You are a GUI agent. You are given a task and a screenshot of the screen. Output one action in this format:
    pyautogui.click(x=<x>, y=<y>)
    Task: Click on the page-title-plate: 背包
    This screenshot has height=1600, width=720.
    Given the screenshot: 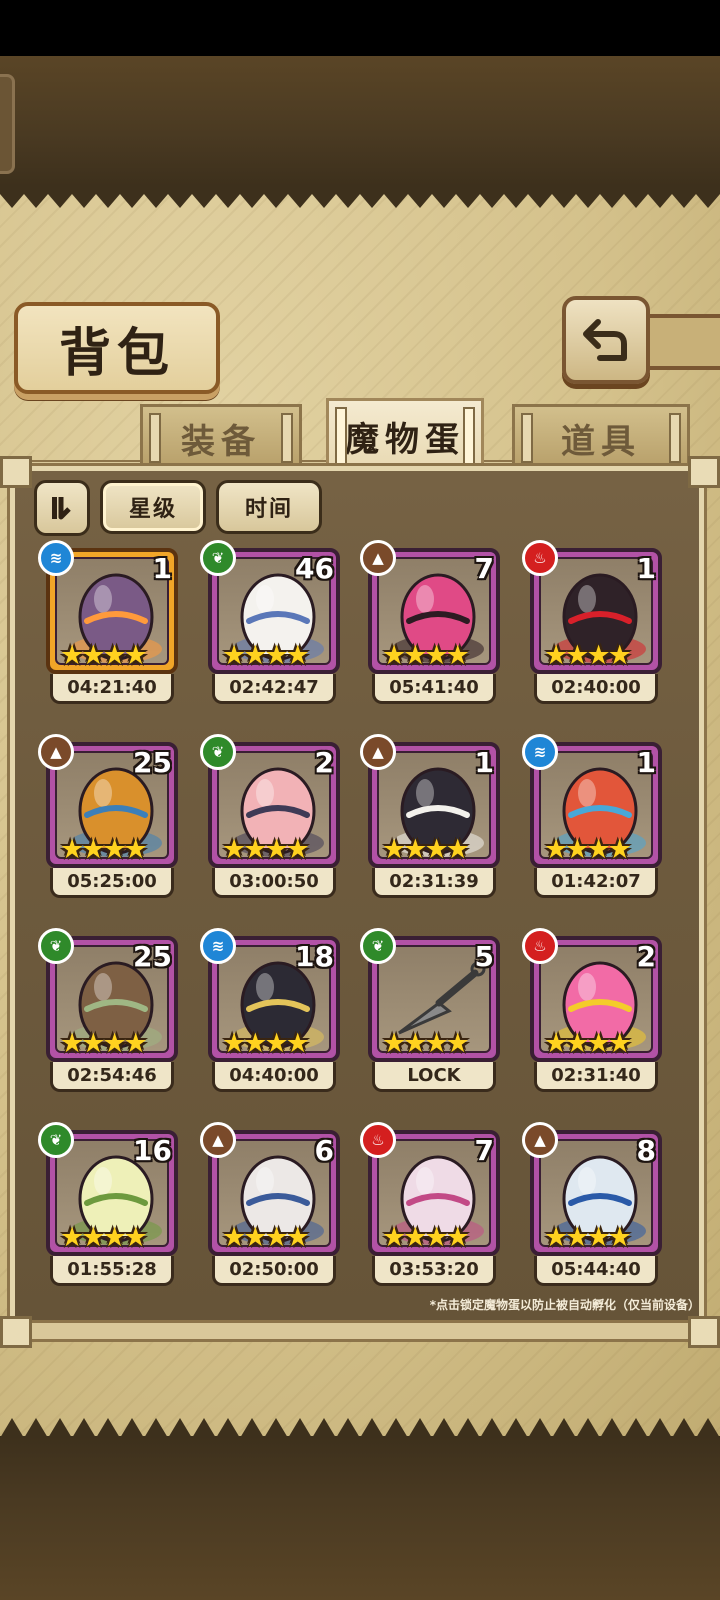 What is the action you would take?
    pyautogui.click(x=117, y=348)
    